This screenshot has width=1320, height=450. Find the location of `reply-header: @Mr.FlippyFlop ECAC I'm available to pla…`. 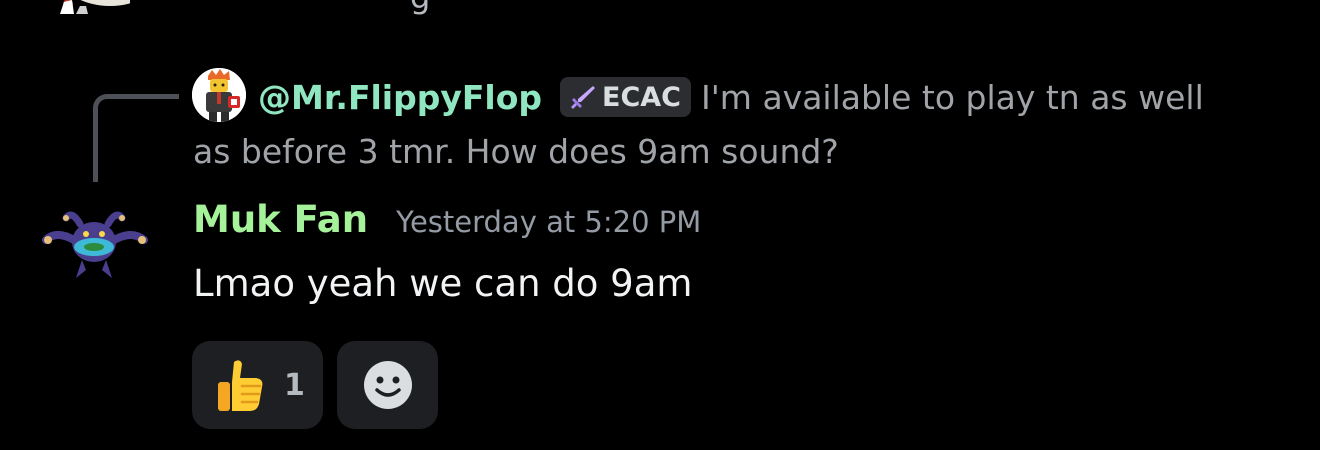

reply-header: @Mr.FlippyFlop ECAC I'm available to pla… is located at coordinates (731, 97).